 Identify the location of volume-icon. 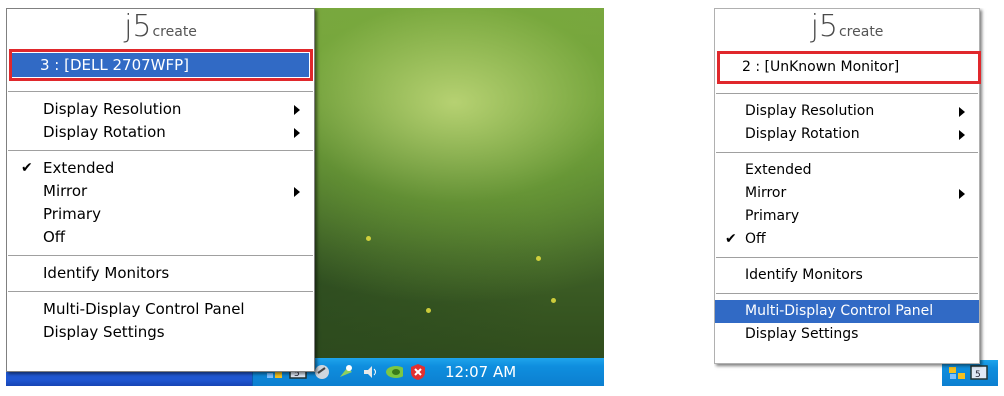
(322, 372).